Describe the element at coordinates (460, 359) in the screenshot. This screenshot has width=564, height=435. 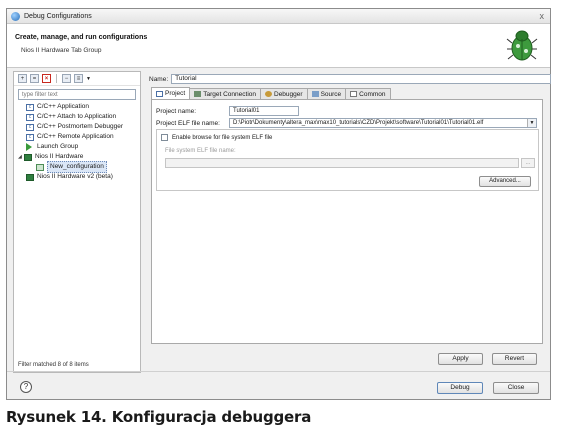
I see `apply-button: Apply` at that location.